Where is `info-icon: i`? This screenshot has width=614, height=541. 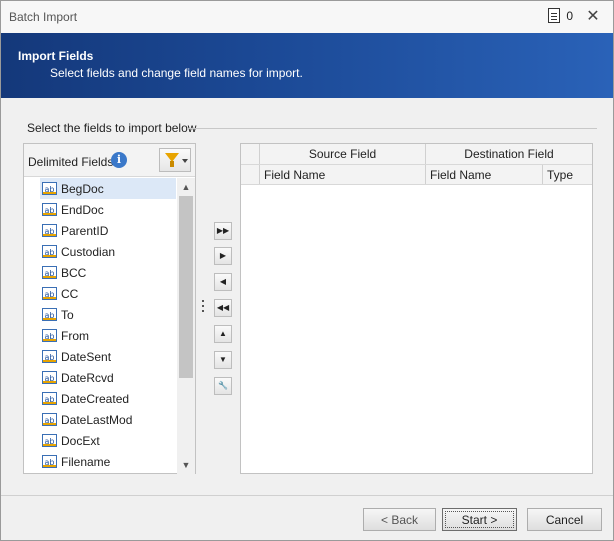 info-icon: i is located at coordinates (119, 160).